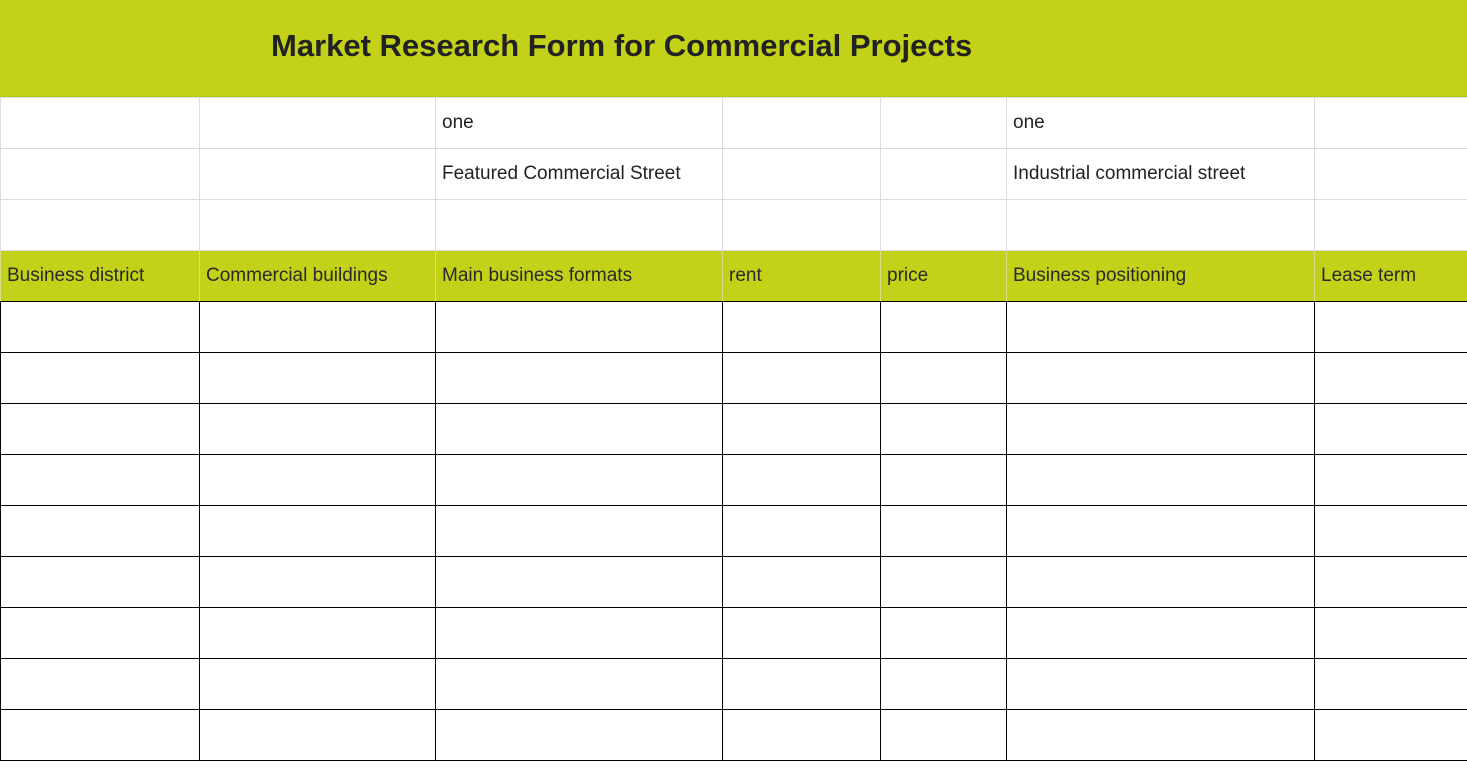 The width and height of the screenshot is (1467, 768). I want to click on info-row: one one, so click(733, 123).